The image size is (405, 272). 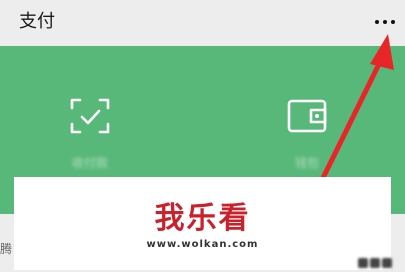 I want to click on partial-text: 腾, so click(x=6, y=249).